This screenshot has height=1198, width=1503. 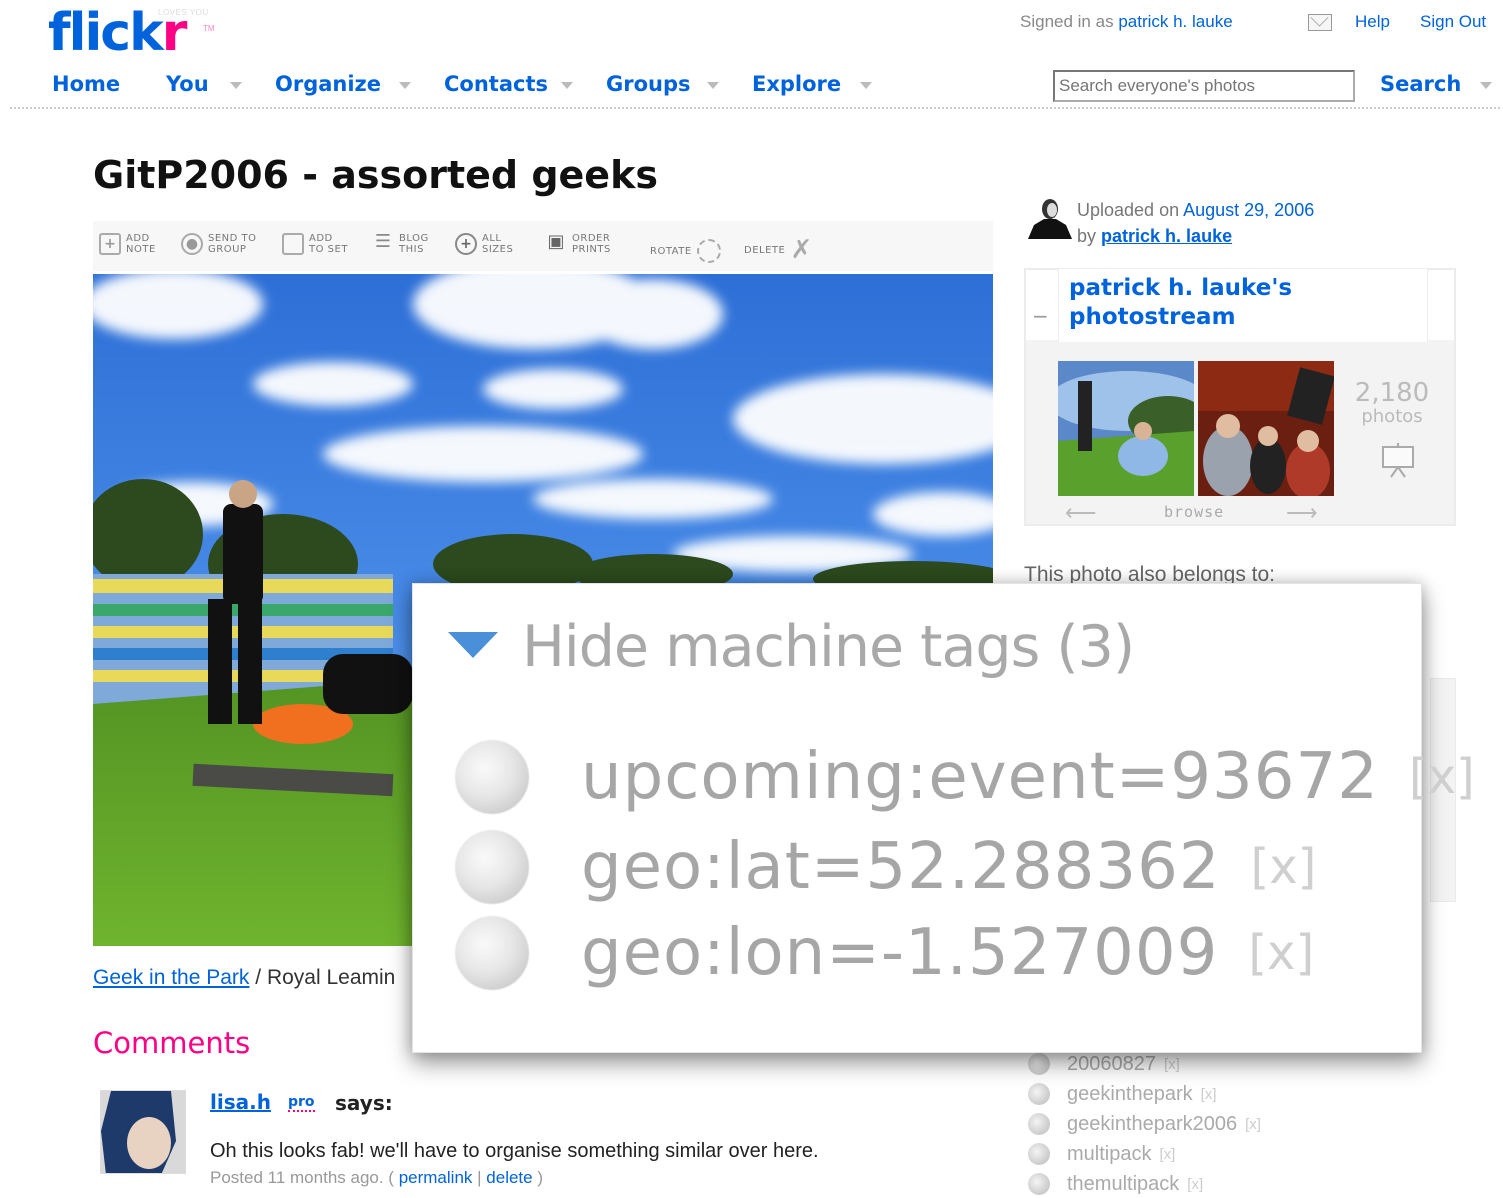 What do you see at coordinates (591, 244) in the screenshot?
I see `order-prints-label: ORDER PRINTS` at bounding box center [591, 244].